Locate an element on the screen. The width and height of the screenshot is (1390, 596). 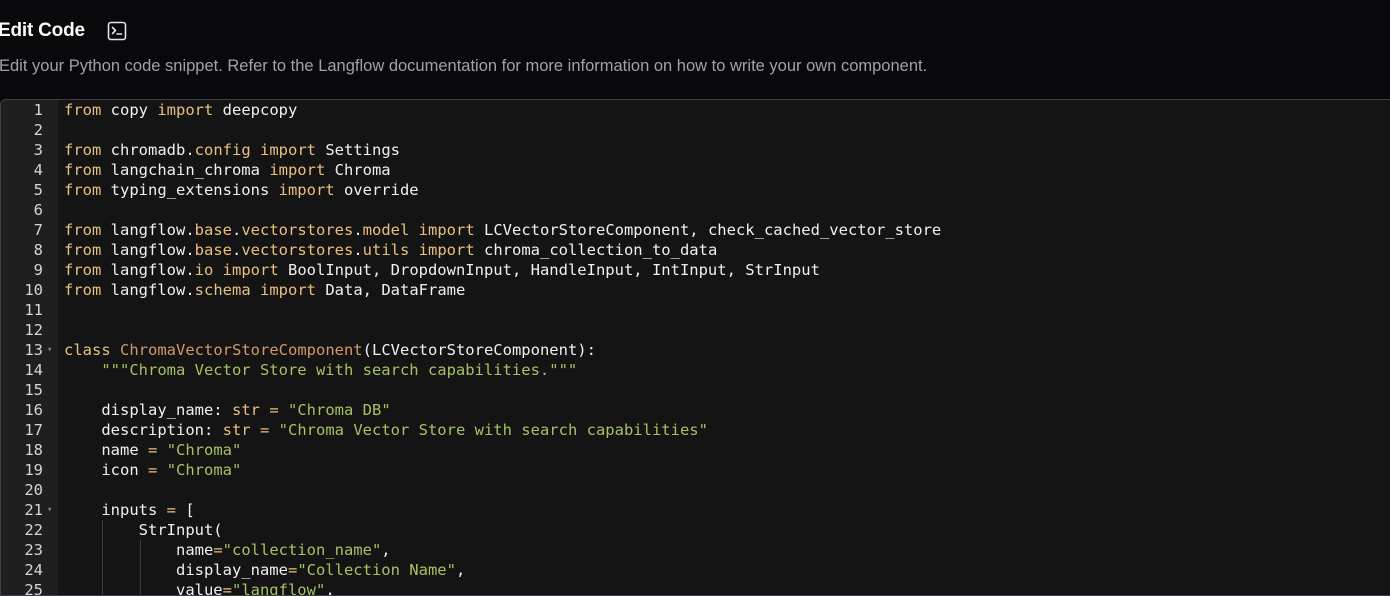
code-text: display_name: str = "Chroma DB" is located at coordinates (227, 410).